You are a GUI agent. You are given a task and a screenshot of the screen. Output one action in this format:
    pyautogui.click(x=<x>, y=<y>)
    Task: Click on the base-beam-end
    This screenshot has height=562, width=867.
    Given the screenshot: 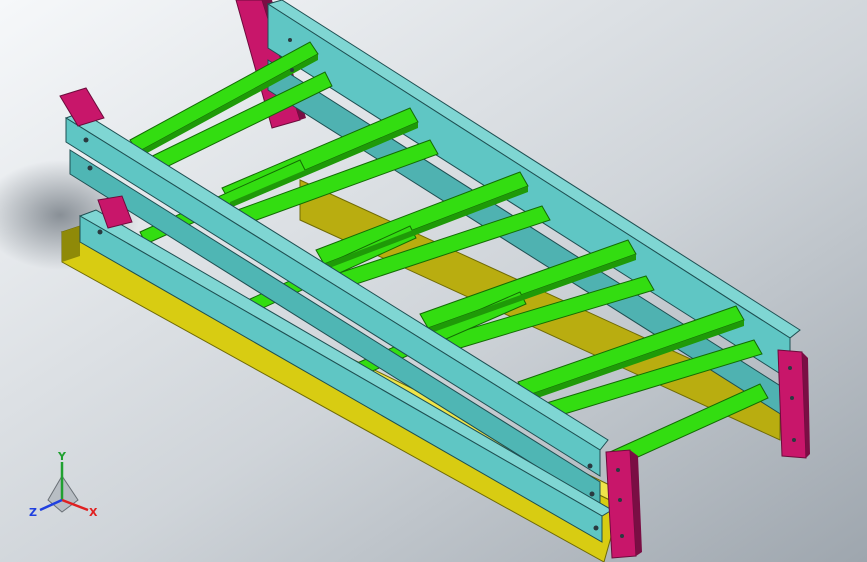 What is the action you would take?
    pyautogui.click(x=71, y=244)
    